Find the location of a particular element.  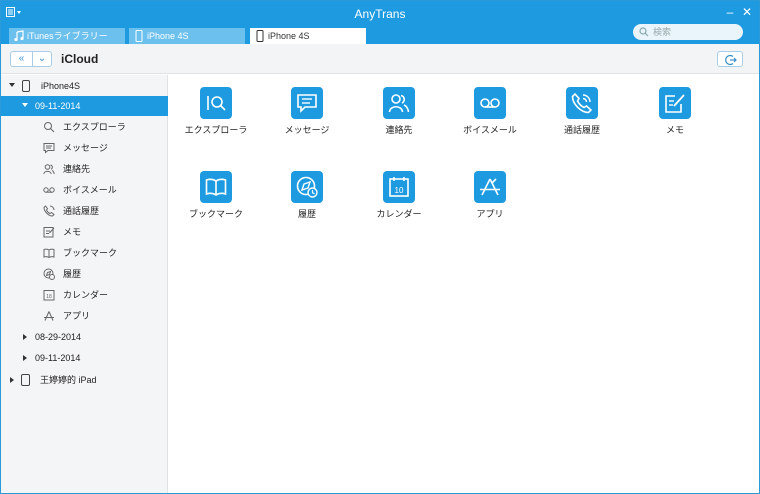

sidebar-item-voicemail: ボイスメール is located at coordinates (84, 190).